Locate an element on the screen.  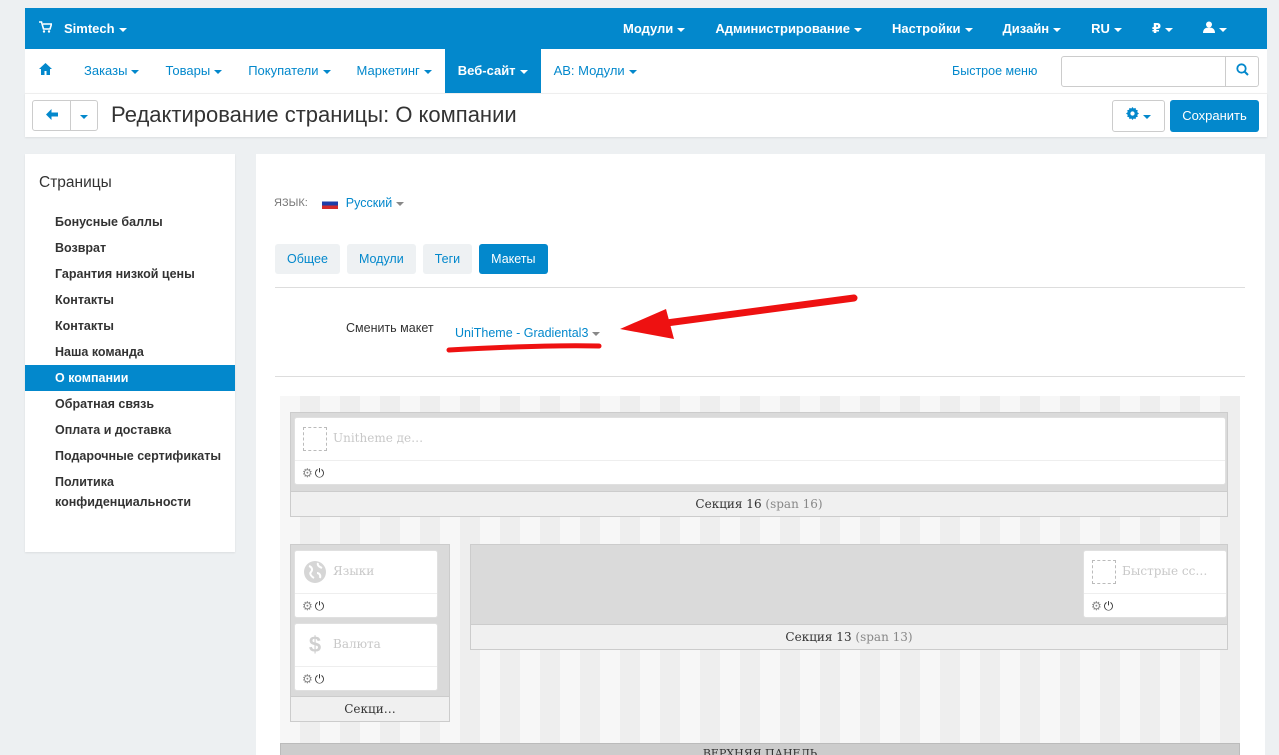
section-footer: Секция 16 (span 16) is located at coordinates (759, 503).